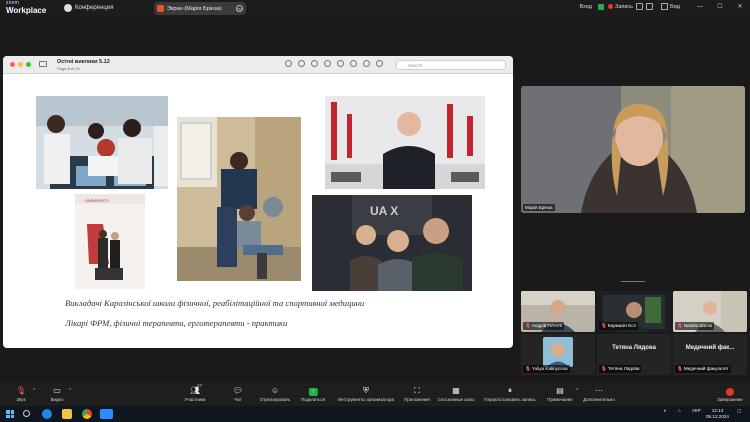 The image size is (750, 422). I want to click on notifications-icon: ▢, so click(739, 411).